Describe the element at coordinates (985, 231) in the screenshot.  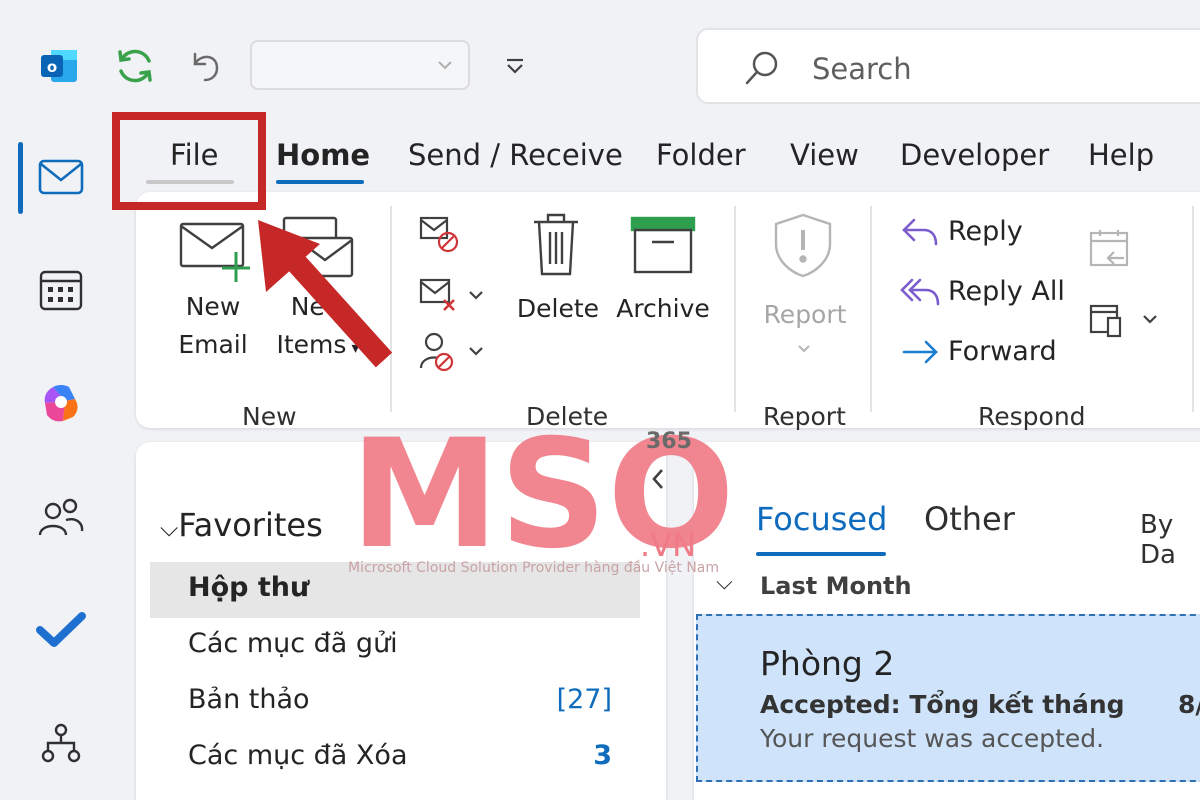
I see `reply-button: Reply` at that location.